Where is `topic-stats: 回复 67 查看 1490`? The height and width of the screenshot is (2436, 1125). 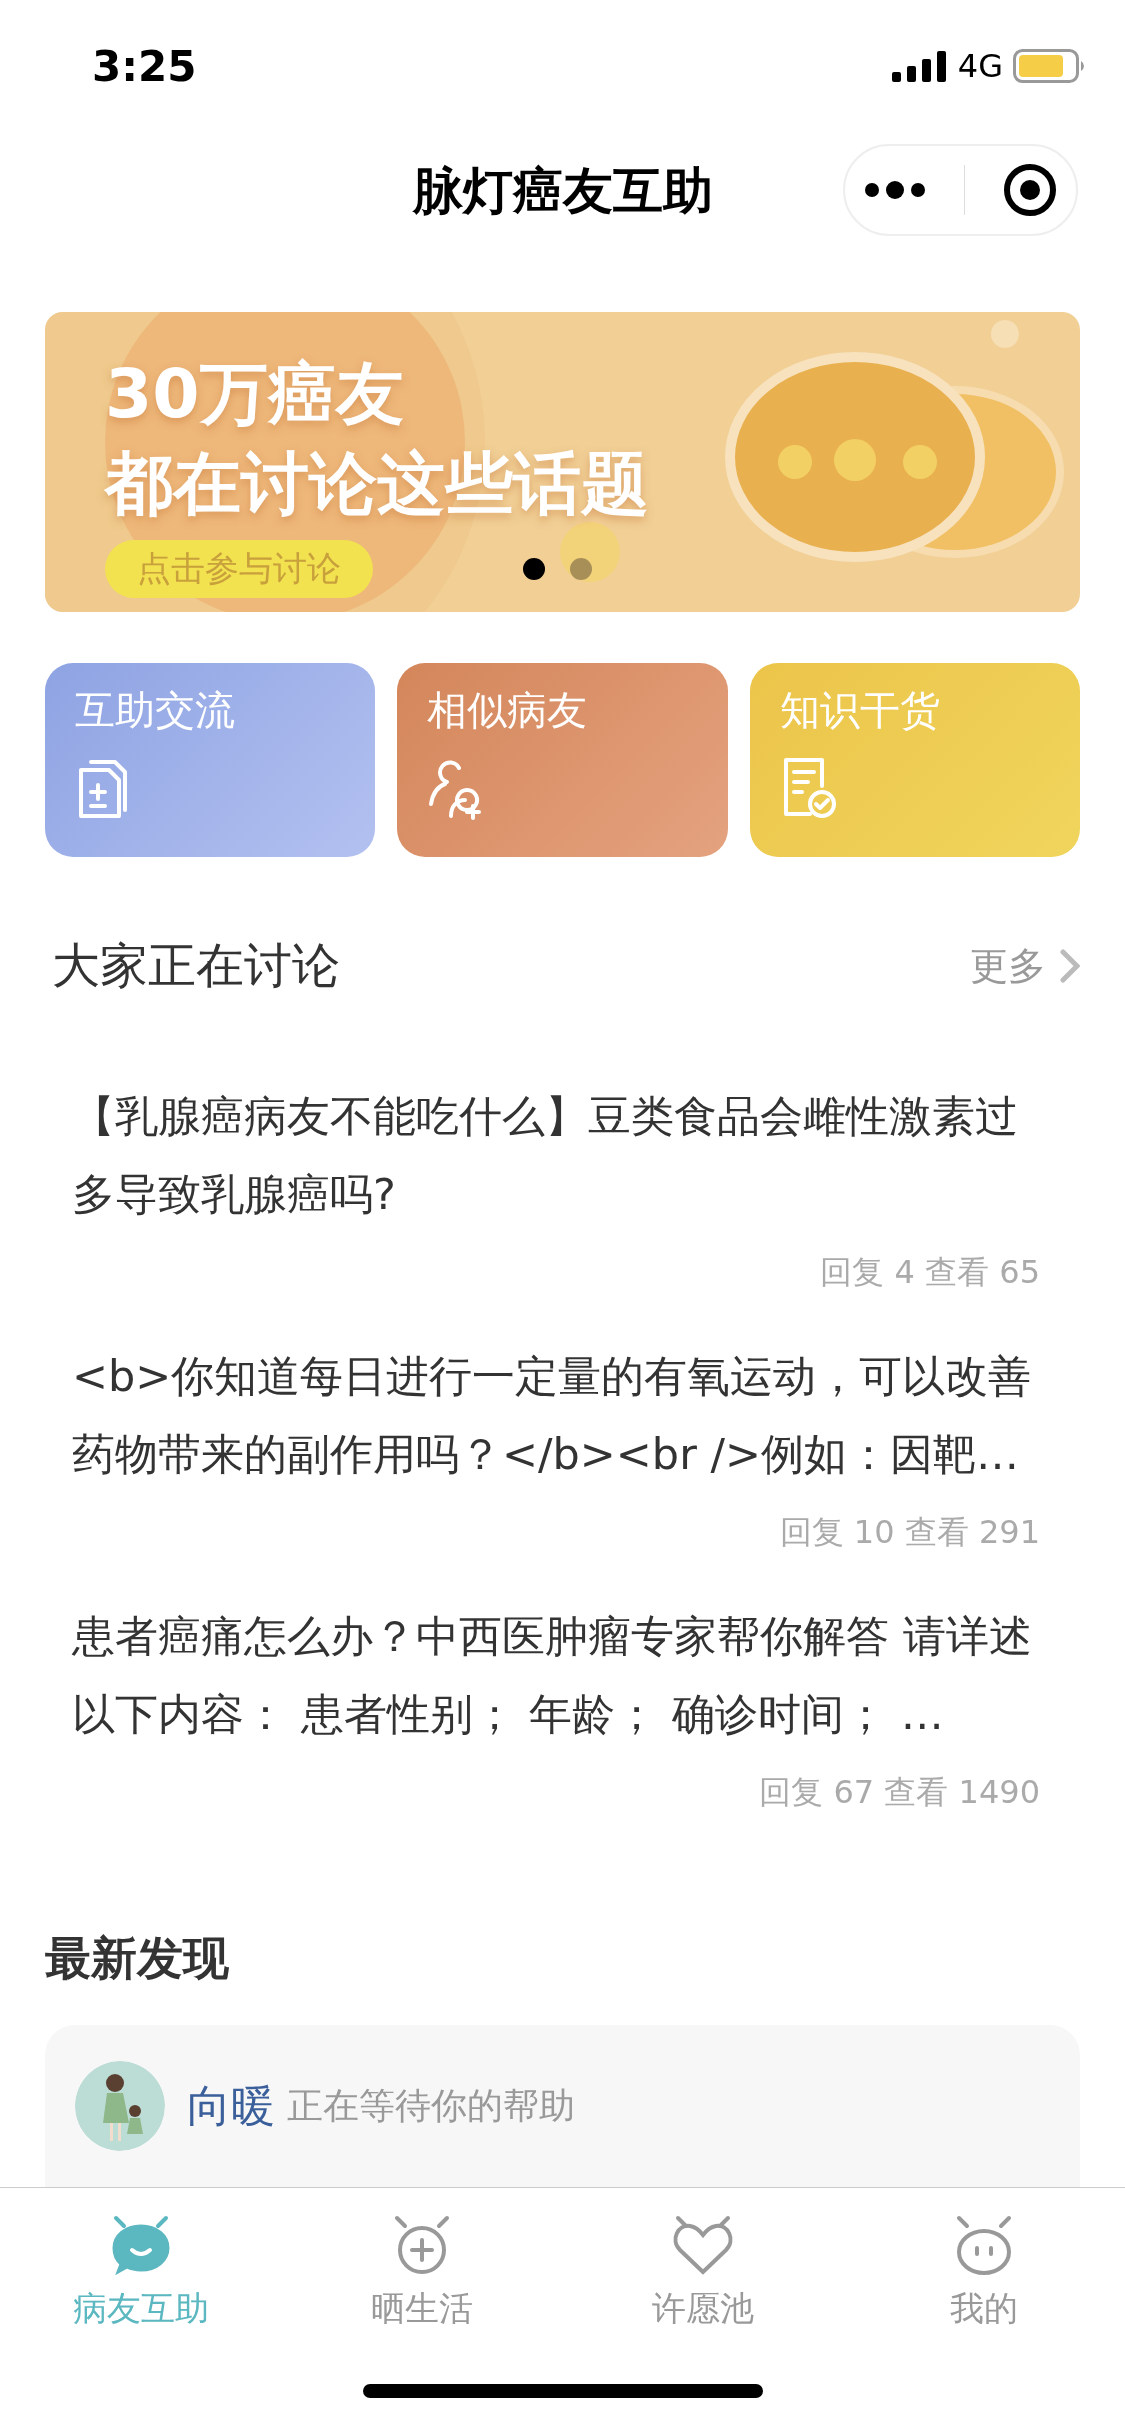 topic-stats: 回复 67 查看 1490 is located at coordinates (899, 1792).